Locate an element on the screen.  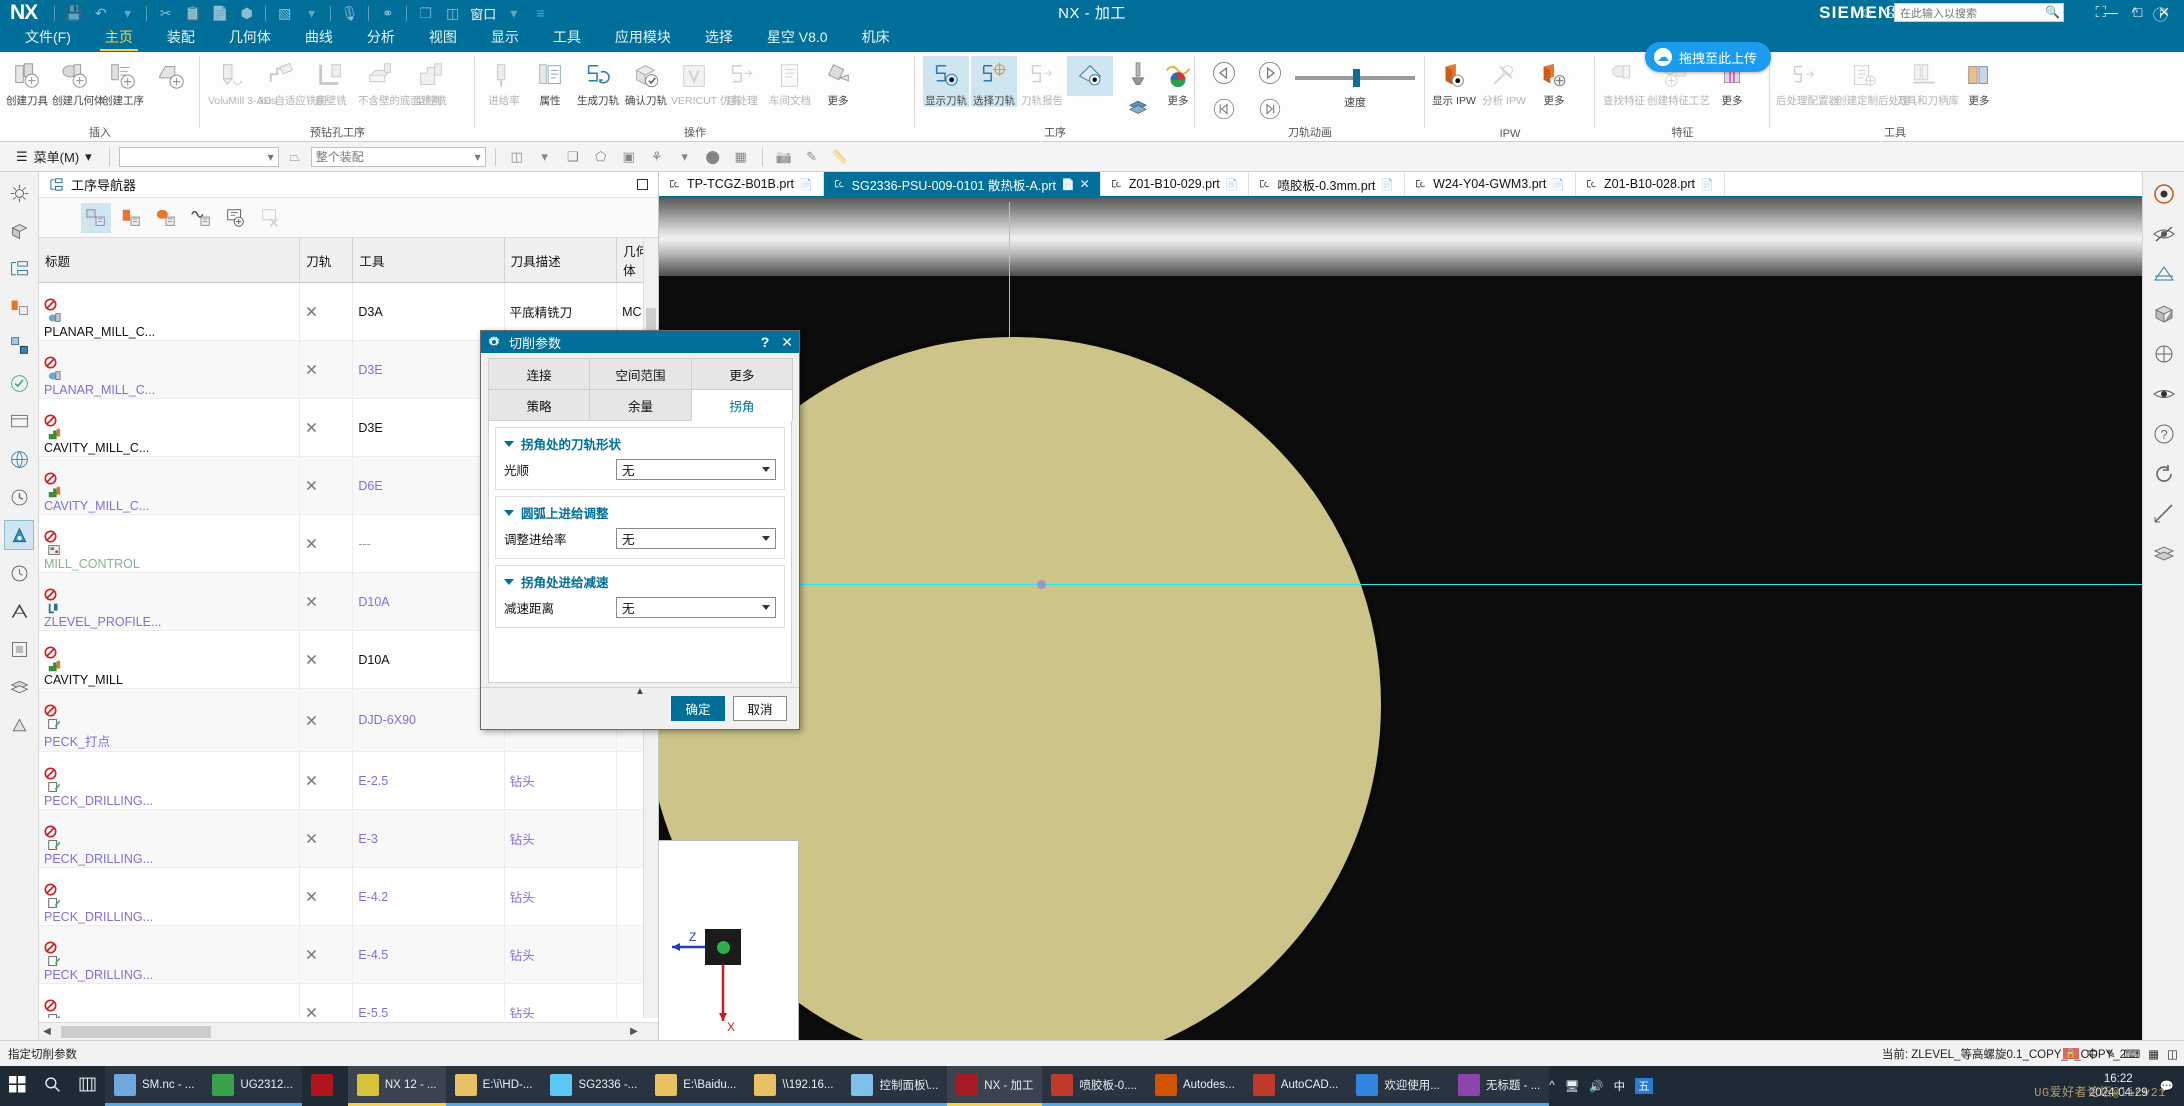
post-configurator-button: 后处理配置器 is located at coordinates (1807, 81).